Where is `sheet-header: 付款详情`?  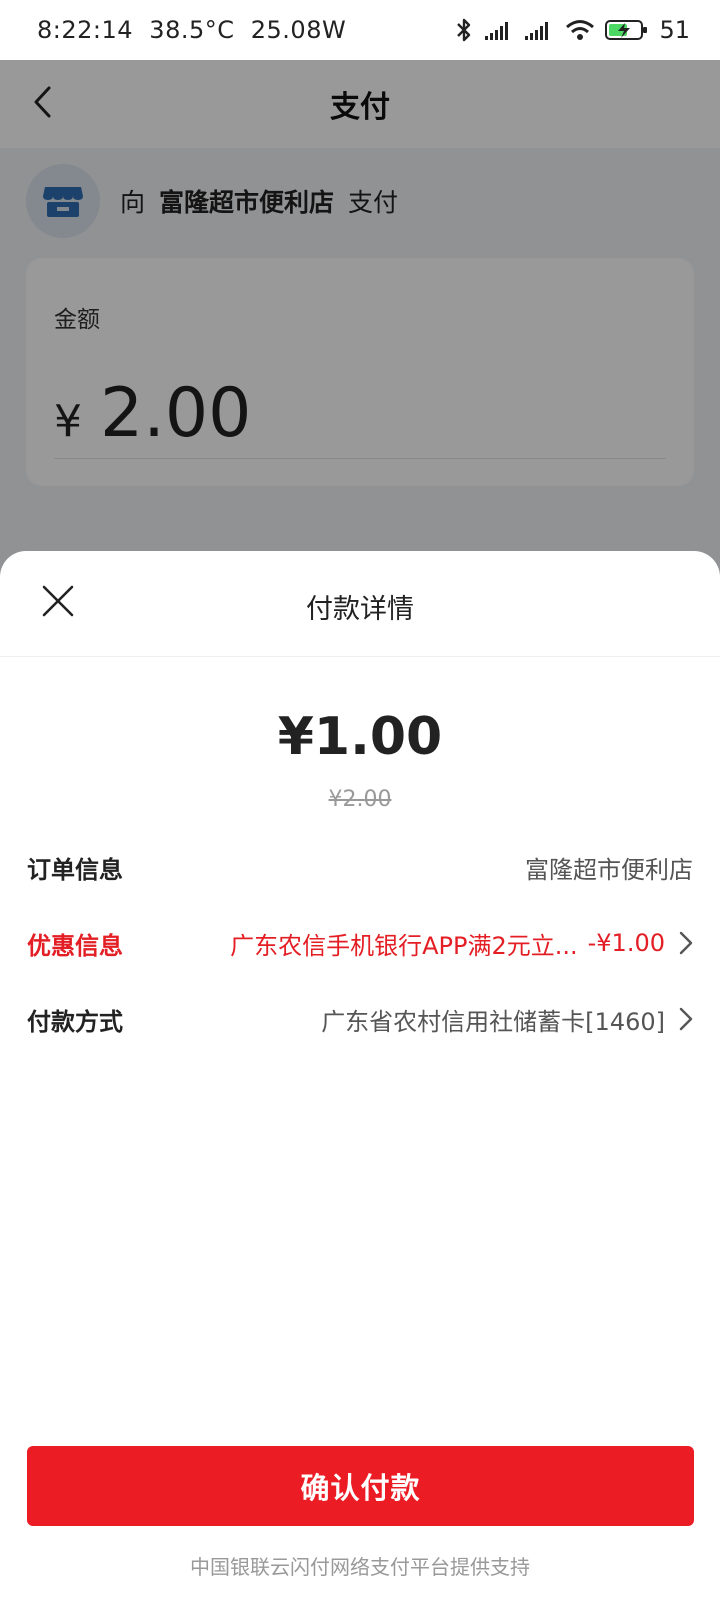 sheet-header: 付款详情 is located at coordinates (360, 604).